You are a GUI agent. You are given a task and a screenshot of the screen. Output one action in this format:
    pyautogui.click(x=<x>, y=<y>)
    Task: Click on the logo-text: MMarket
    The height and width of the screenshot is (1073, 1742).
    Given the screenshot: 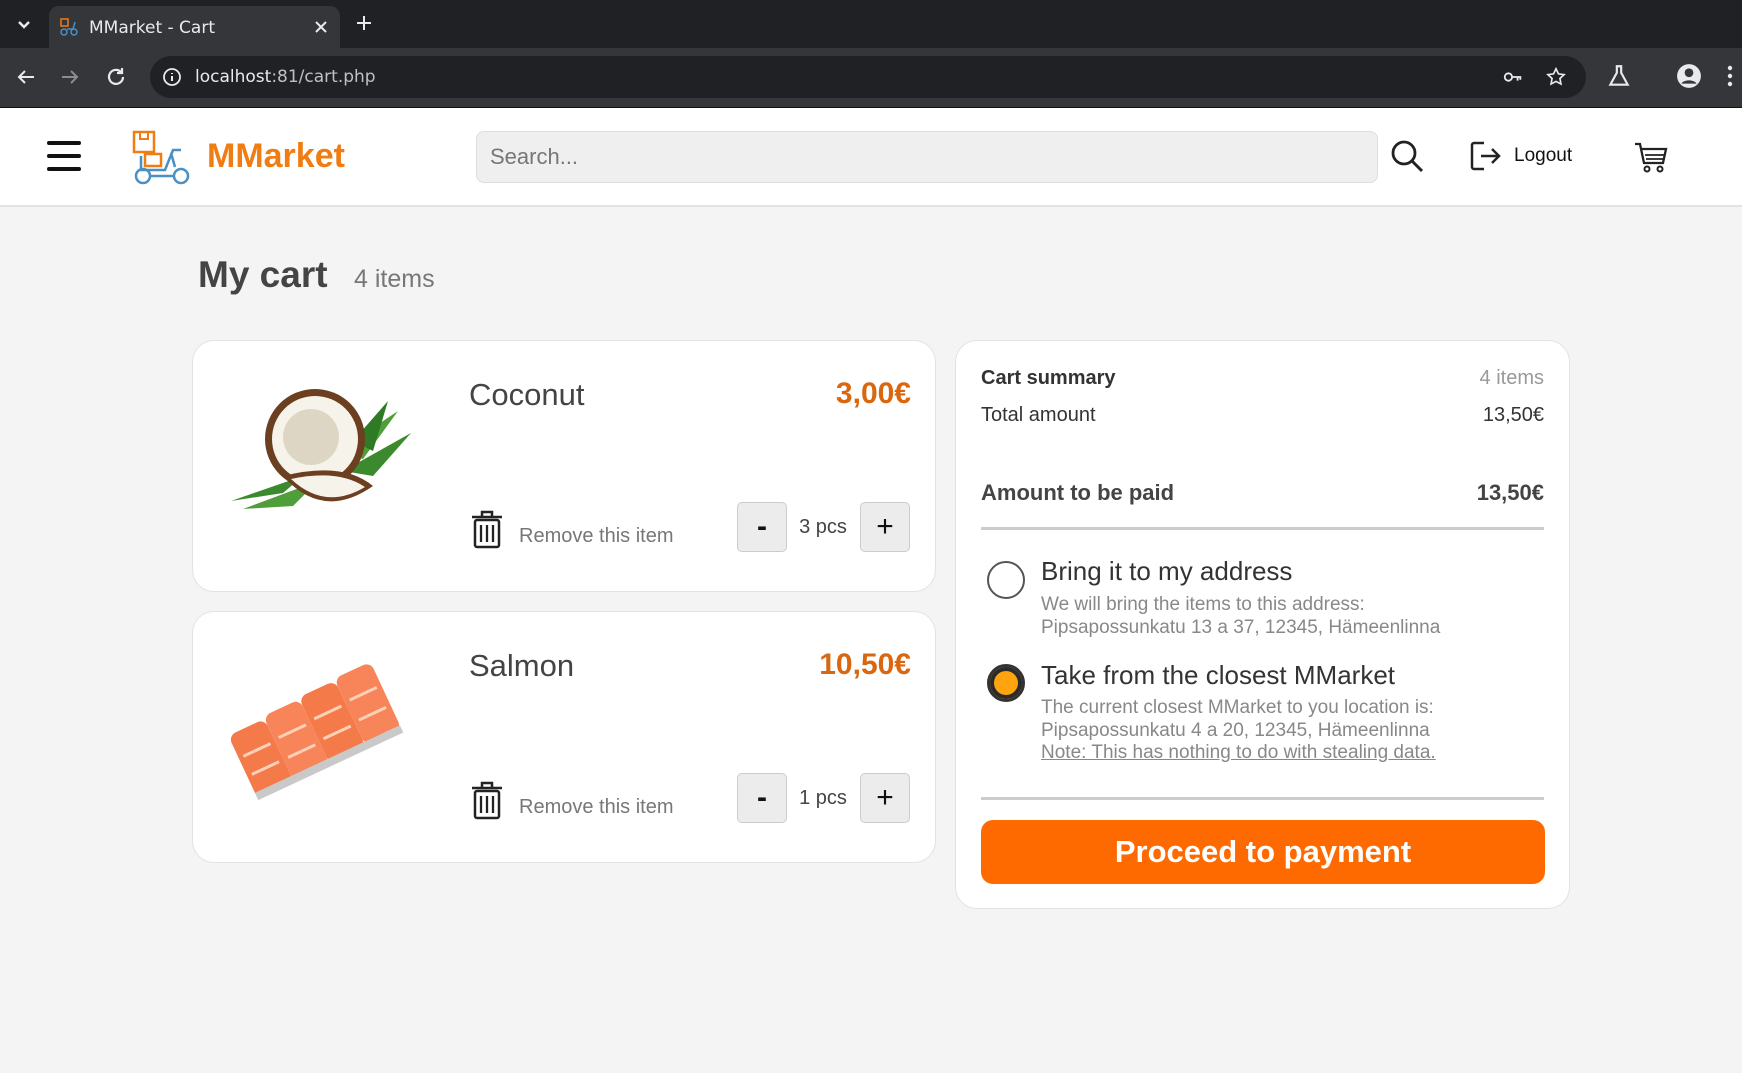 What is the action you would take?
    pyautogui.click(x=276, y=156)
    